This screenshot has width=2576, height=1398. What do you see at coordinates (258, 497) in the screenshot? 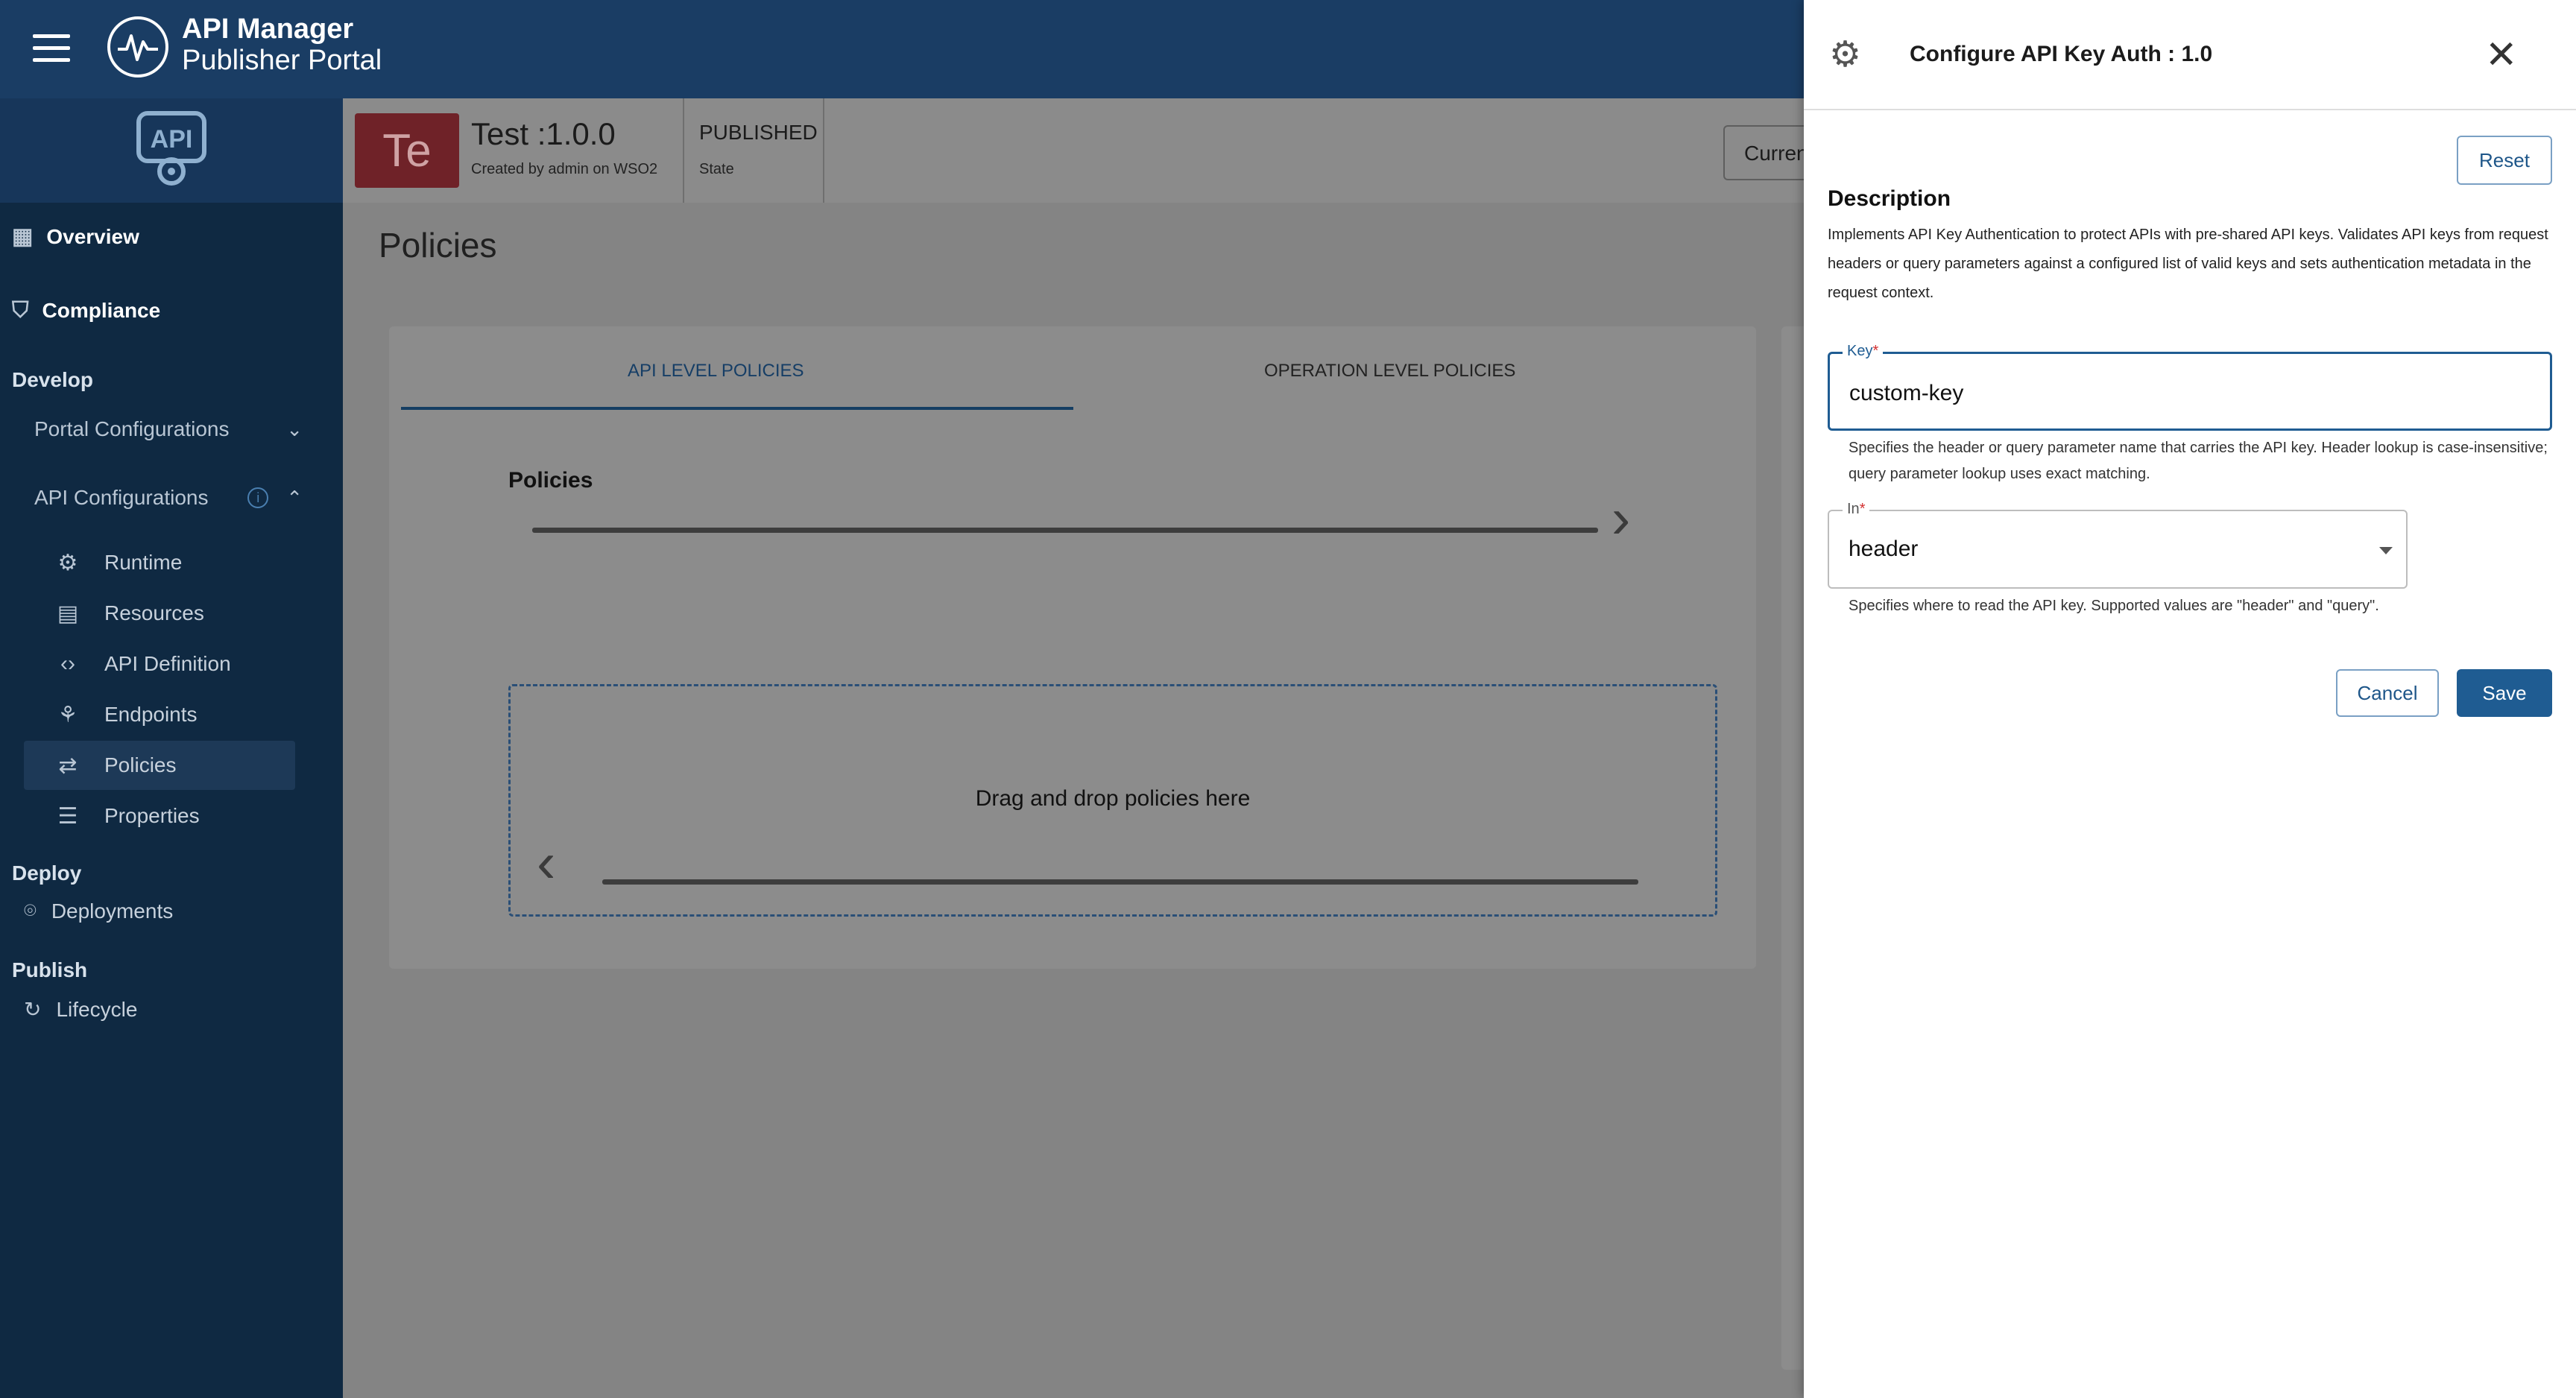
I see `info-icon: i` at bounding box center [258, 497].